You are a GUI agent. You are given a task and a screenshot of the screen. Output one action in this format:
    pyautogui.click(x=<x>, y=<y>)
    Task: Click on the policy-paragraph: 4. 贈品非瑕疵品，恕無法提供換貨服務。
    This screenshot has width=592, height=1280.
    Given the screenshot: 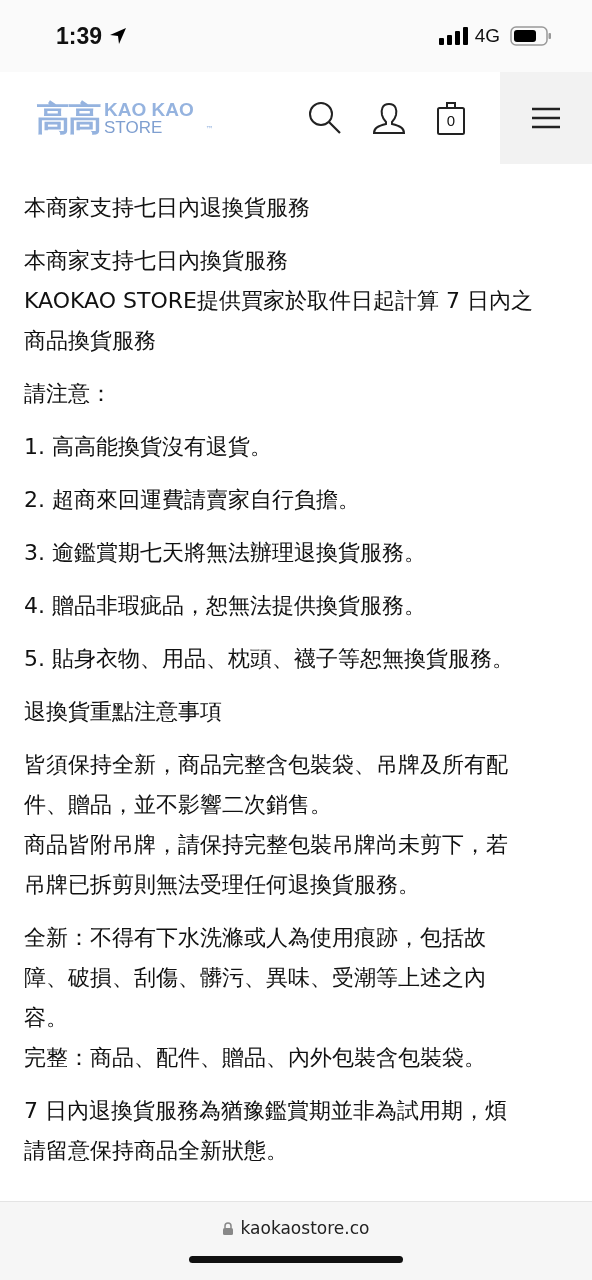 What is the action you would take?
    pyautogui.click(x=225, y=606)
    